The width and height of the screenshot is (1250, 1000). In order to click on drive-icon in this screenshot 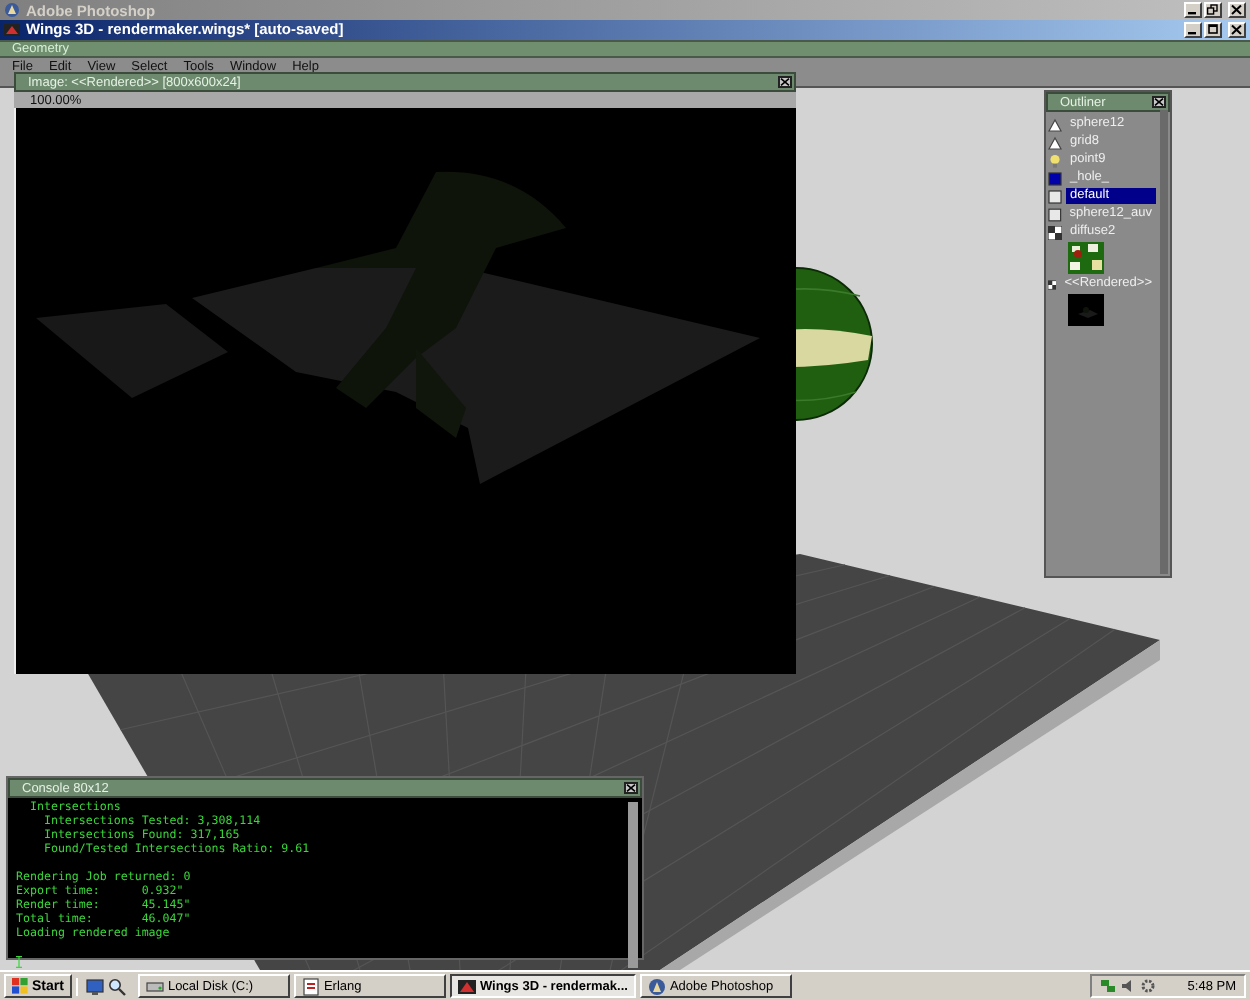, I will do `click(154, 986)`.